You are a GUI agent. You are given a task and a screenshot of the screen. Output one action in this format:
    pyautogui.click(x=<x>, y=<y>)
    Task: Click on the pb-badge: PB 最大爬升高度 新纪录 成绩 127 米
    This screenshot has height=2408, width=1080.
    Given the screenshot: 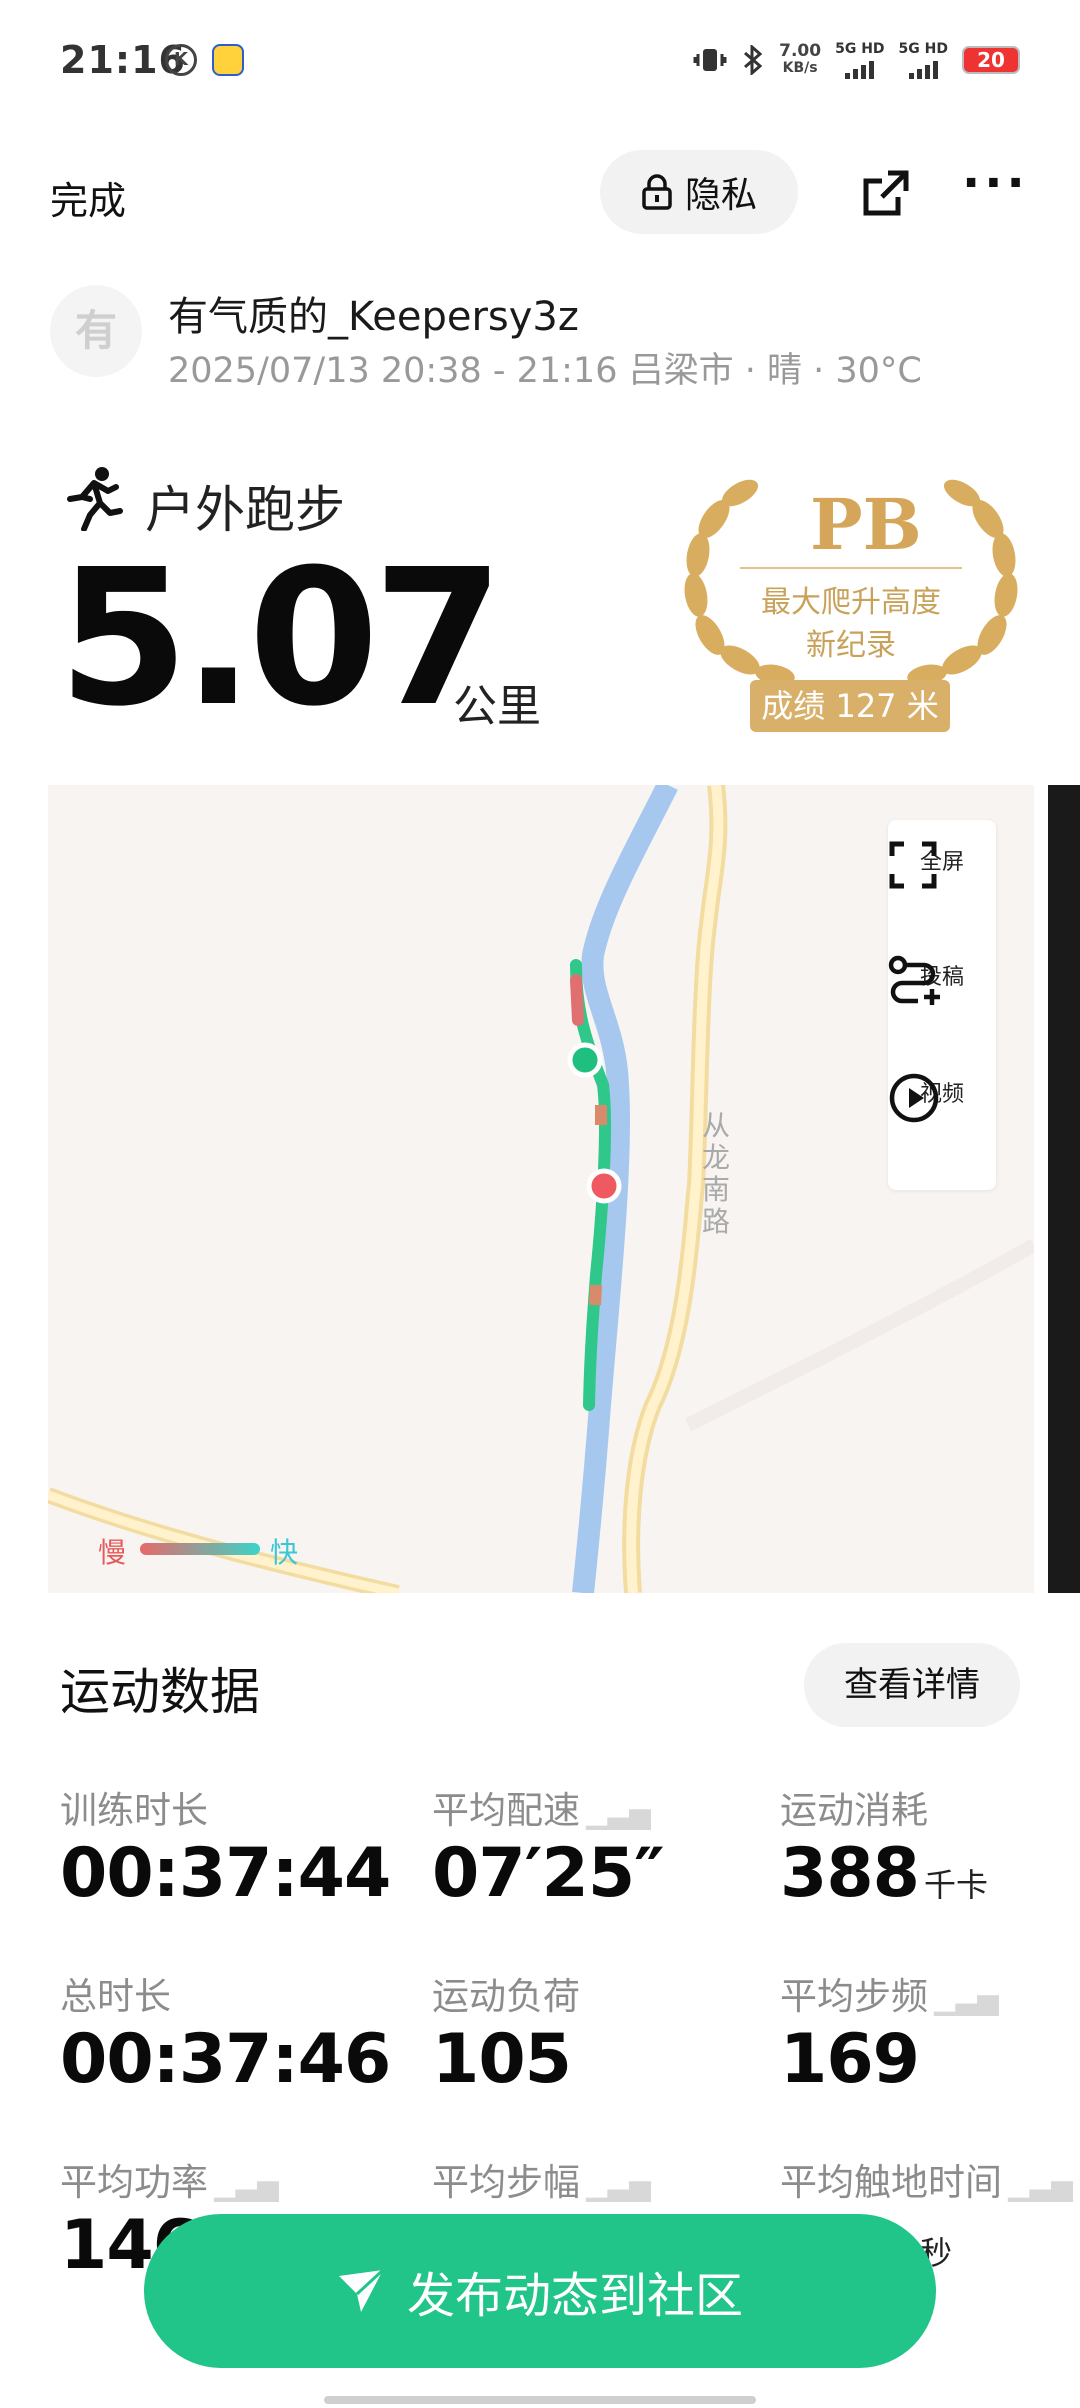 What is the action you would take?
    pyautogui.click(x=851, y=606)
    